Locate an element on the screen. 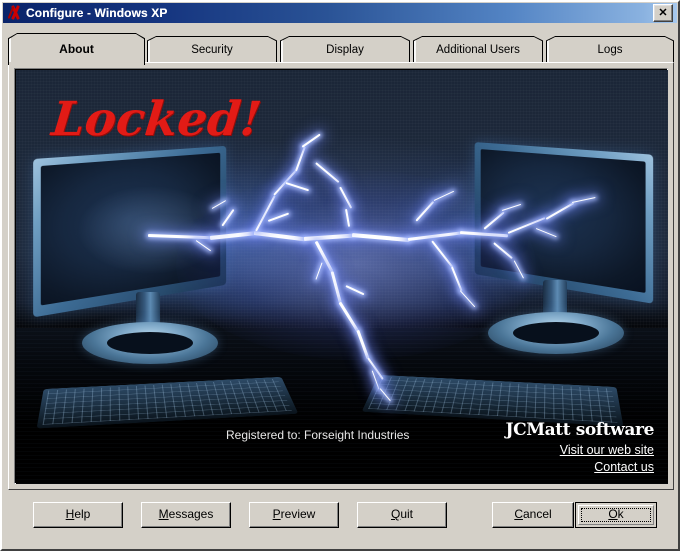 Image resolution: width=680 pixels, height=551 pixels. default-button-face: Ok is located at coordinates (616, 515).